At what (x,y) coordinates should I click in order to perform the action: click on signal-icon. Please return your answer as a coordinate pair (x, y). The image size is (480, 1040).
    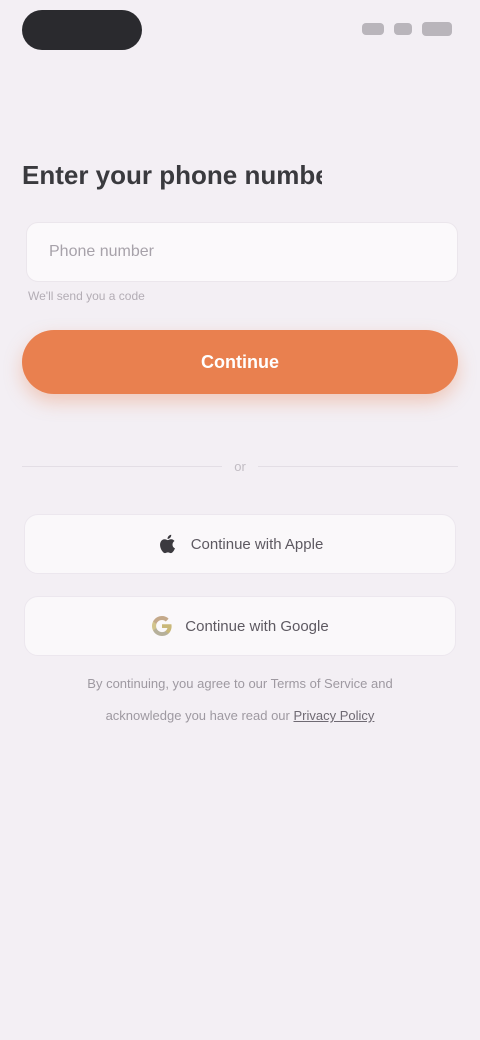
    Looking at the image, I should click on (373, 29).